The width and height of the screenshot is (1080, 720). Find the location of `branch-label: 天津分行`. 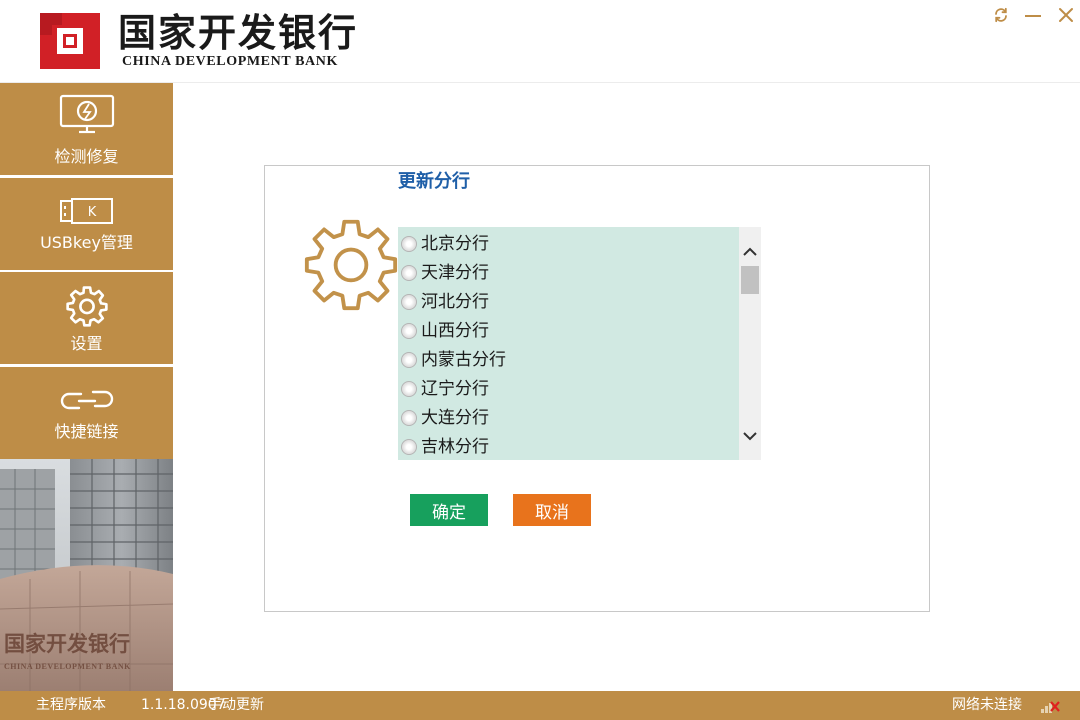

branch-label: 天津分行 is located at coordinates (455, 272).